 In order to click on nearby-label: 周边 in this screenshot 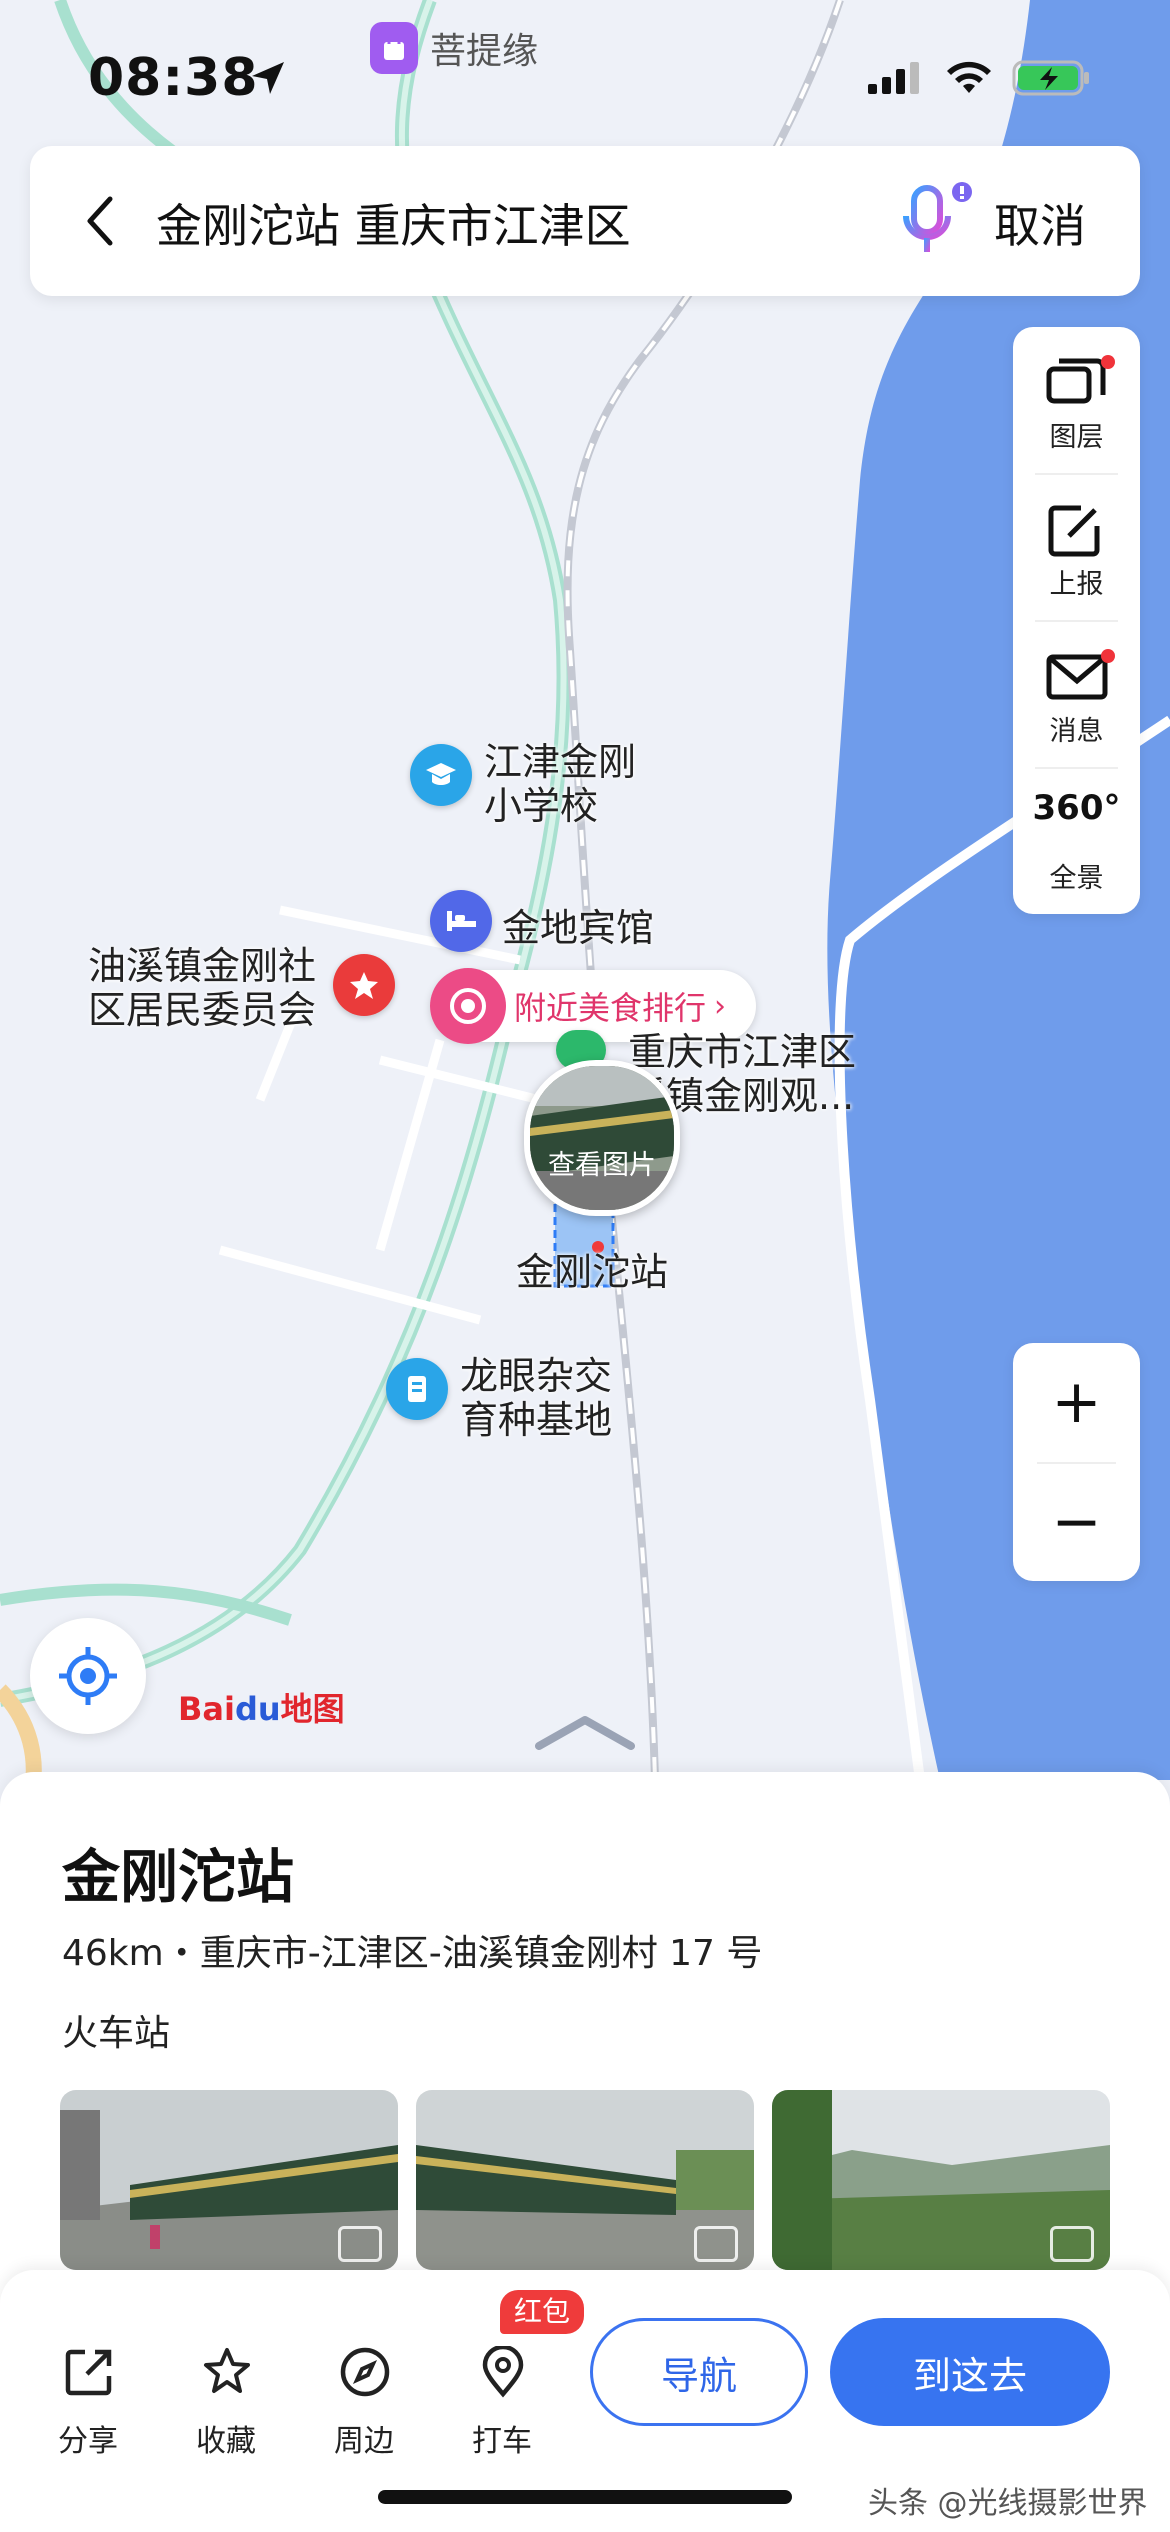, I will do `click(364, 2441)`.